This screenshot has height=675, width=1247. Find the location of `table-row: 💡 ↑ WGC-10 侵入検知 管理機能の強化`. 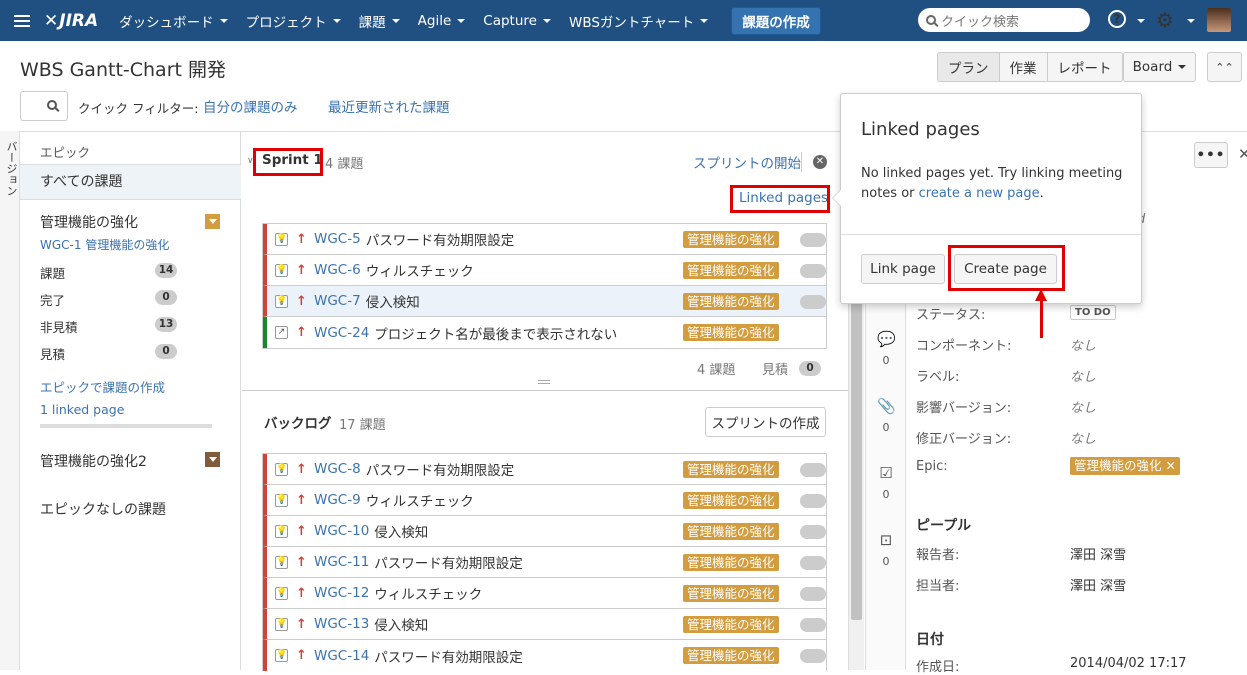

table-row: 💡 ↑ WGC-10 侵入検知 管理機能の強化 is located at coordinates (544, 531).